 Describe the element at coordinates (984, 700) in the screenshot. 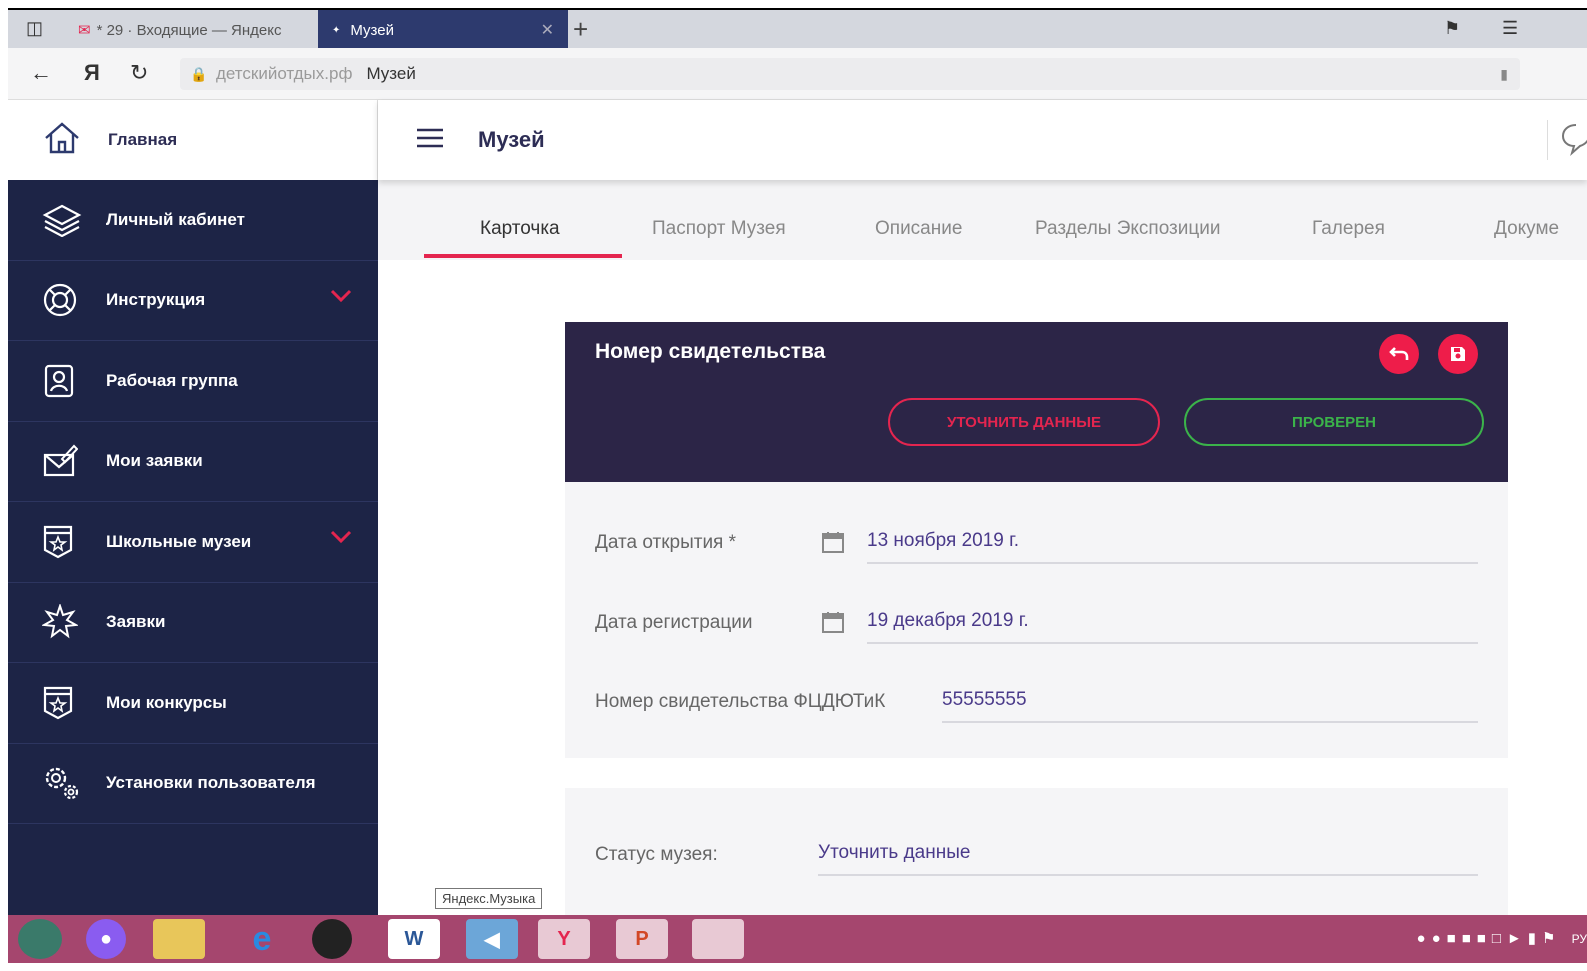

I see `certificate-number-value: 55555555` at that location.